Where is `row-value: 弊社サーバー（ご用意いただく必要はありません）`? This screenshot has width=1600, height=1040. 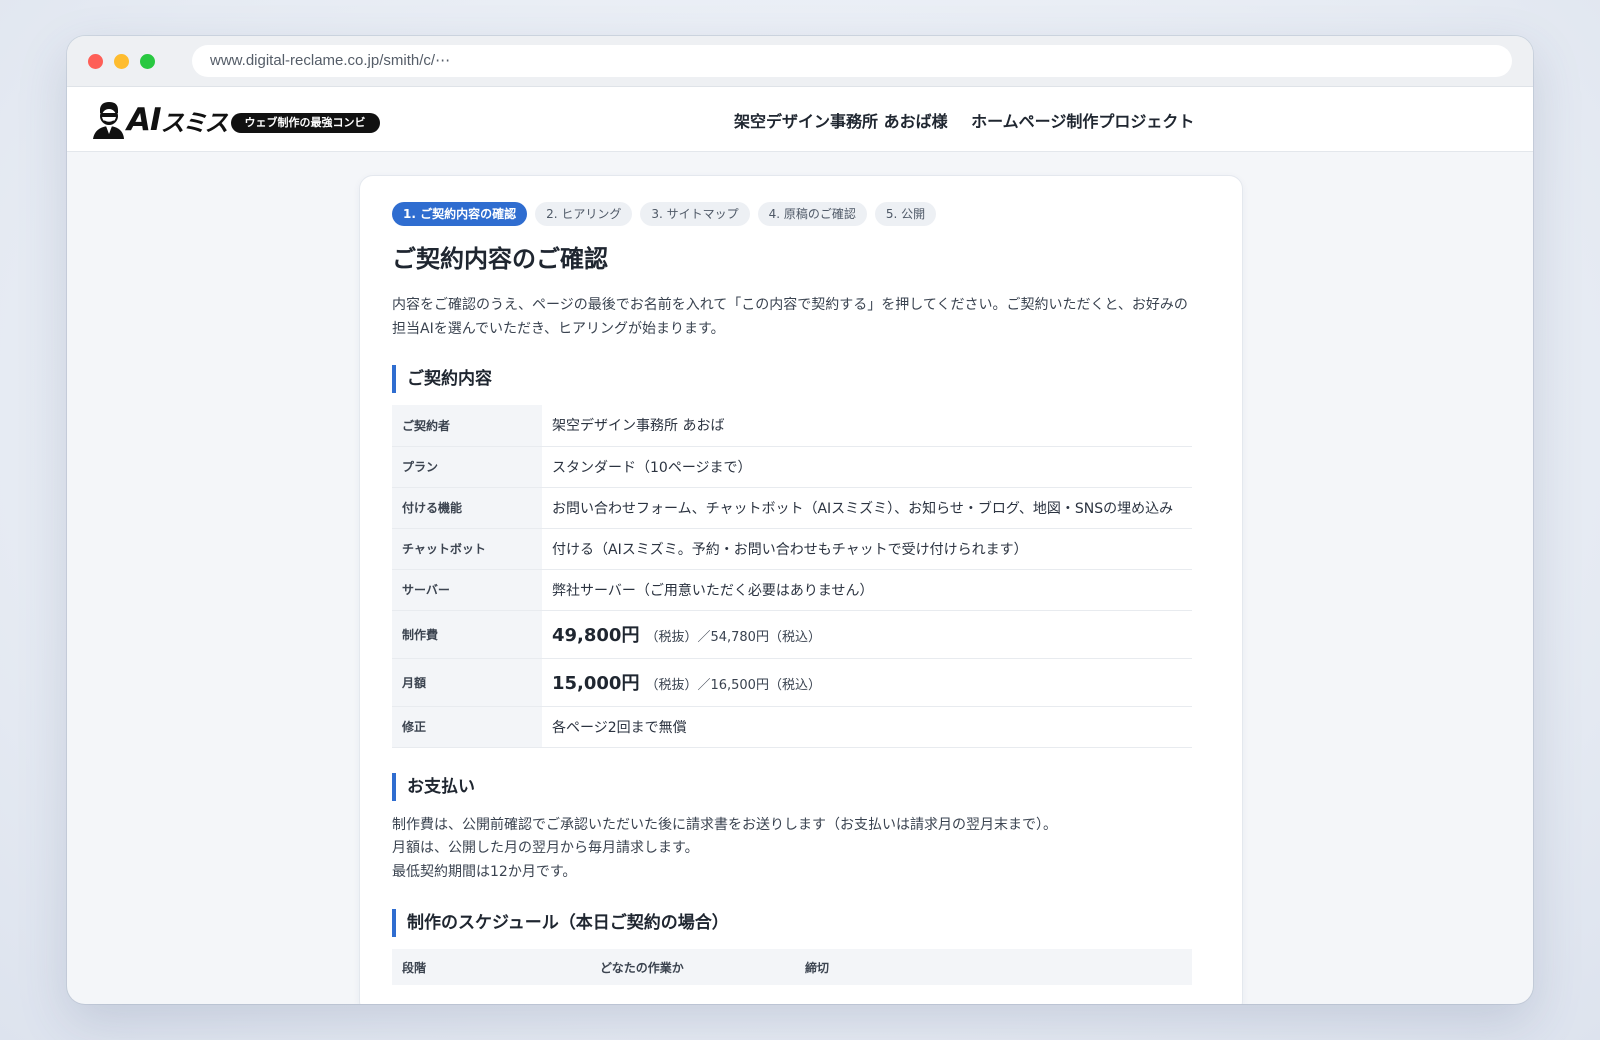 row-value: 弊社サーバー（ご用意いただく必要はありません） is located at coordinates (867, 590).